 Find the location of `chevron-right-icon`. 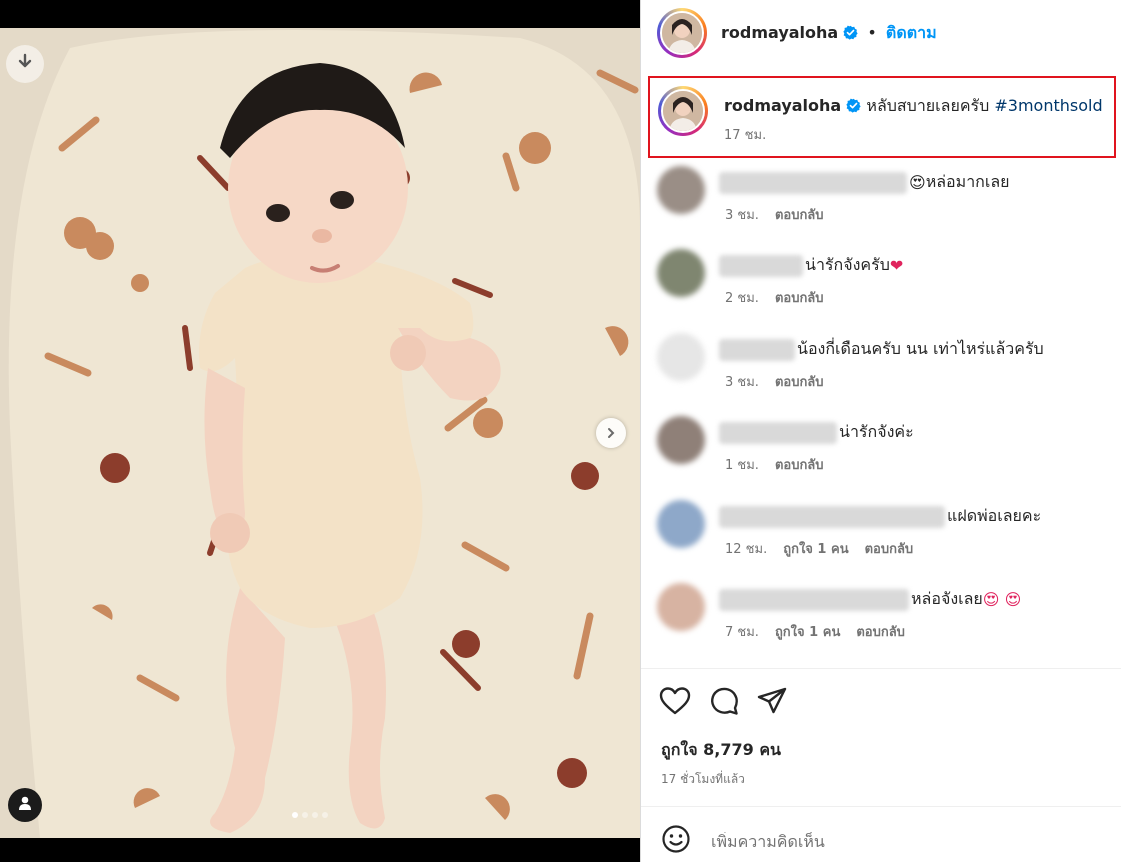

chevron-right-icon is located at coordinates (611, 433).